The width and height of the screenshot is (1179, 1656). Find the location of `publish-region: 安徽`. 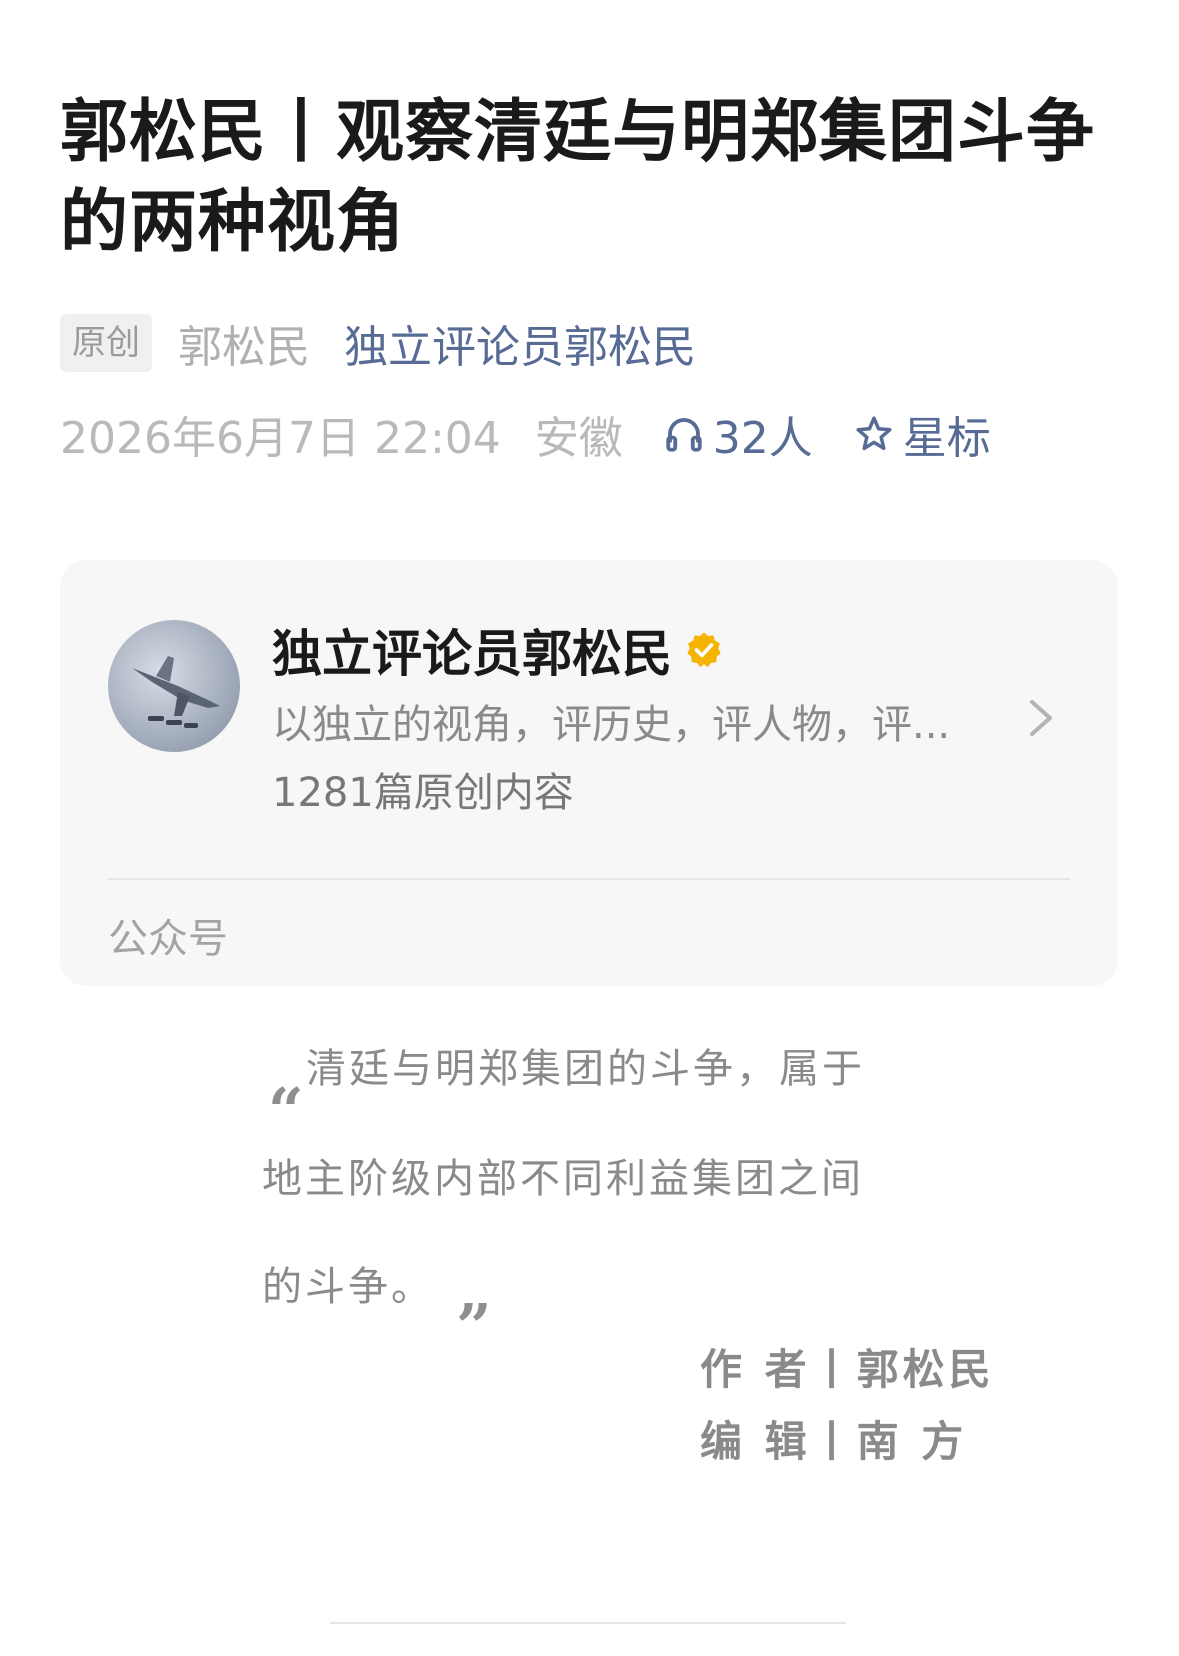

publish-region: 安徽 is located at coordinates (578, 438).